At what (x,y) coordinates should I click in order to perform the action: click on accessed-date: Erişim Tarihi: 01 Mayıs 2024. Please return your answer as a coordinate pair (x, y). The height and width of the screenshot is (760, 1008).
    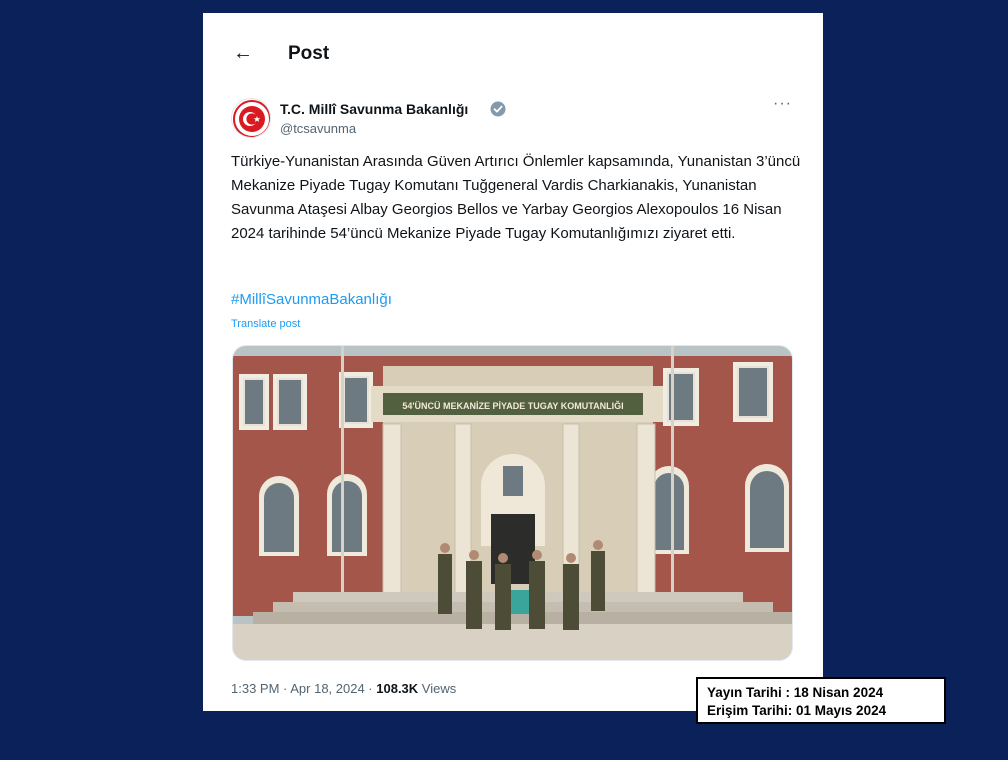
    Looking at the image, I should click on (797, 710).